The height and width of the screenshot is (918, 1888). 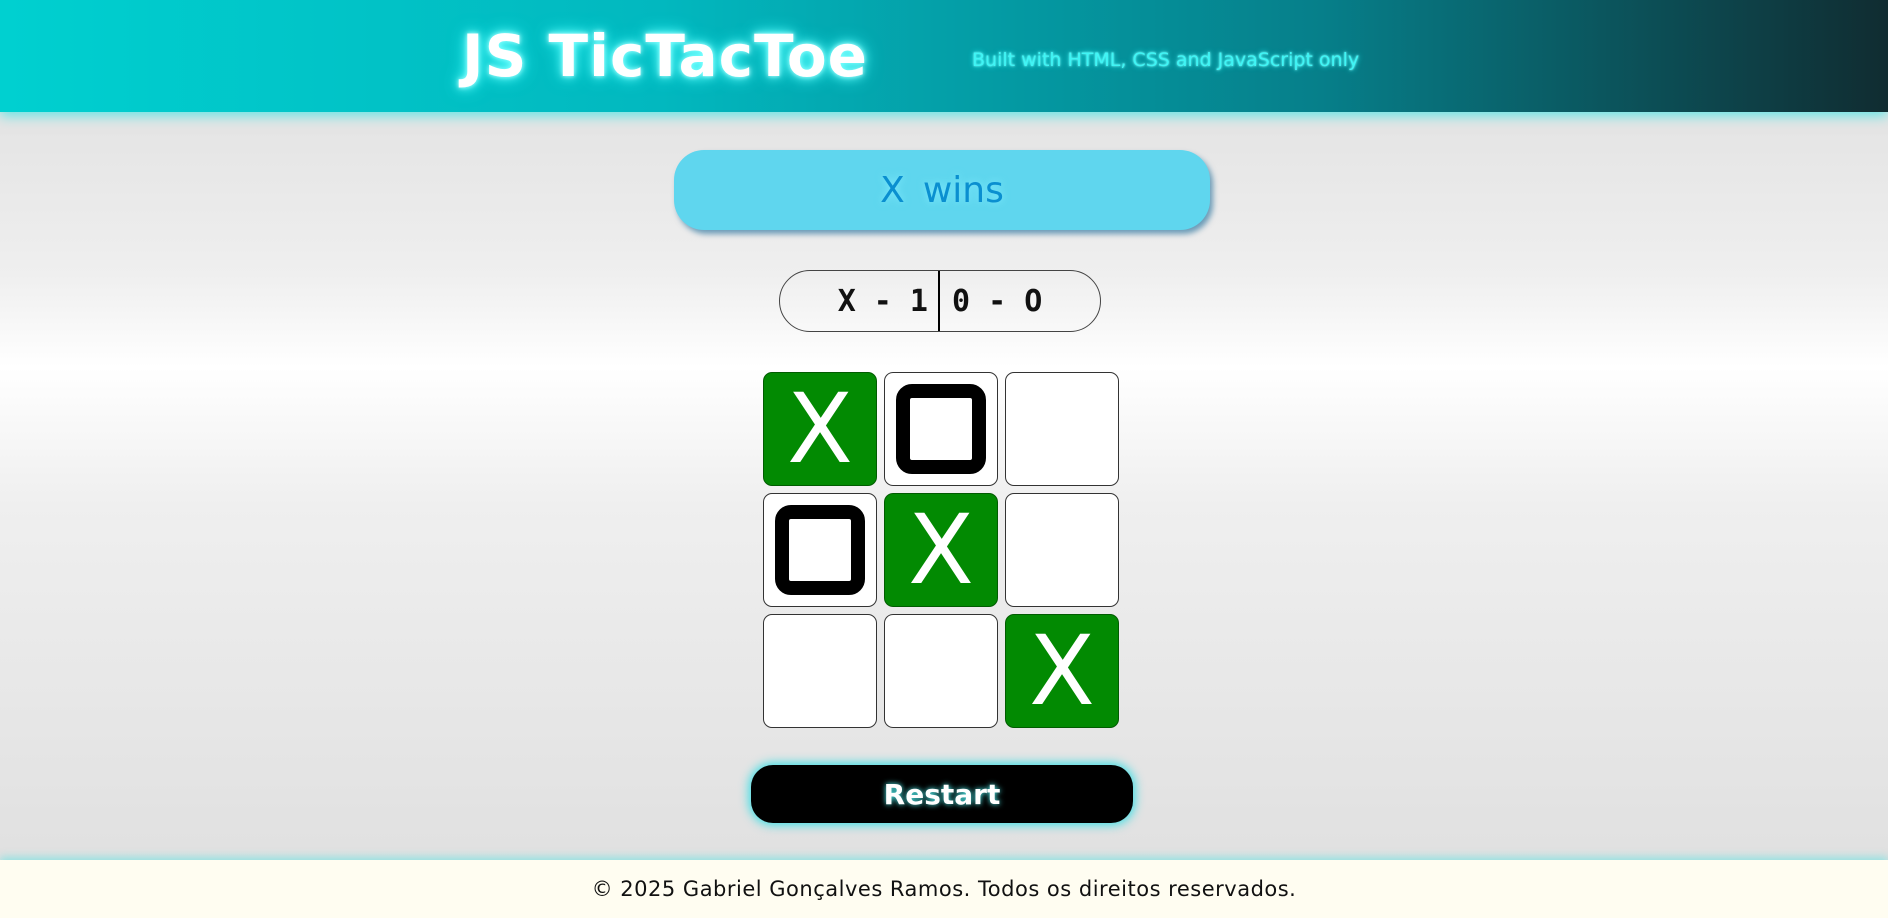 What do you see at coordinates (892, 190) in the screenshot?
I see `status-player: X` at bounding box center [892, 190].